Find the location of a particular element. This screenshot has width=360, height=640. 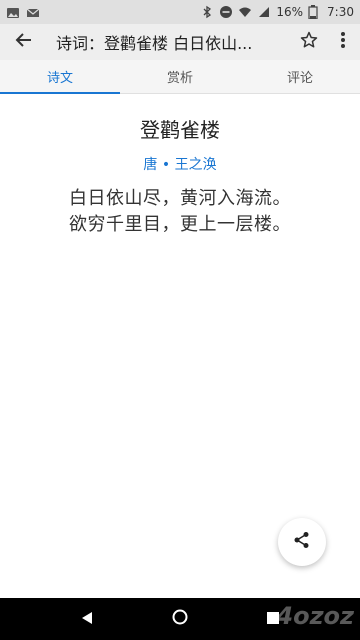

status-right-icons: 16% 7:30 is located at coordinates (277, 12).